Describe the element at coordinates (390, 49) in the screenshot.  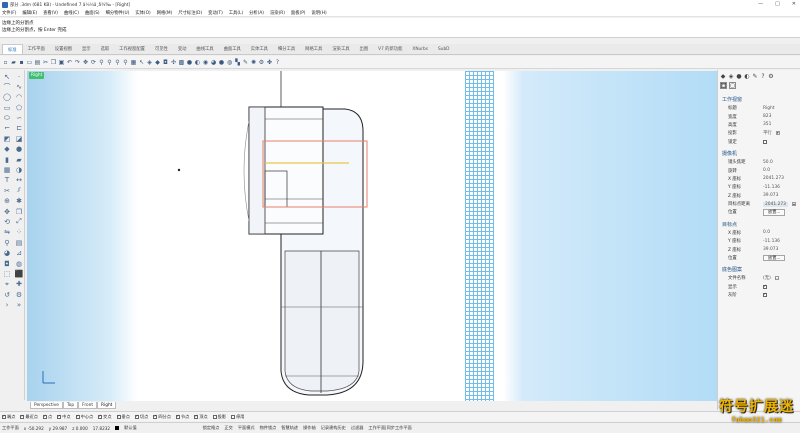
I see `tab-new-in-v7: V7 的新功能` at that location.